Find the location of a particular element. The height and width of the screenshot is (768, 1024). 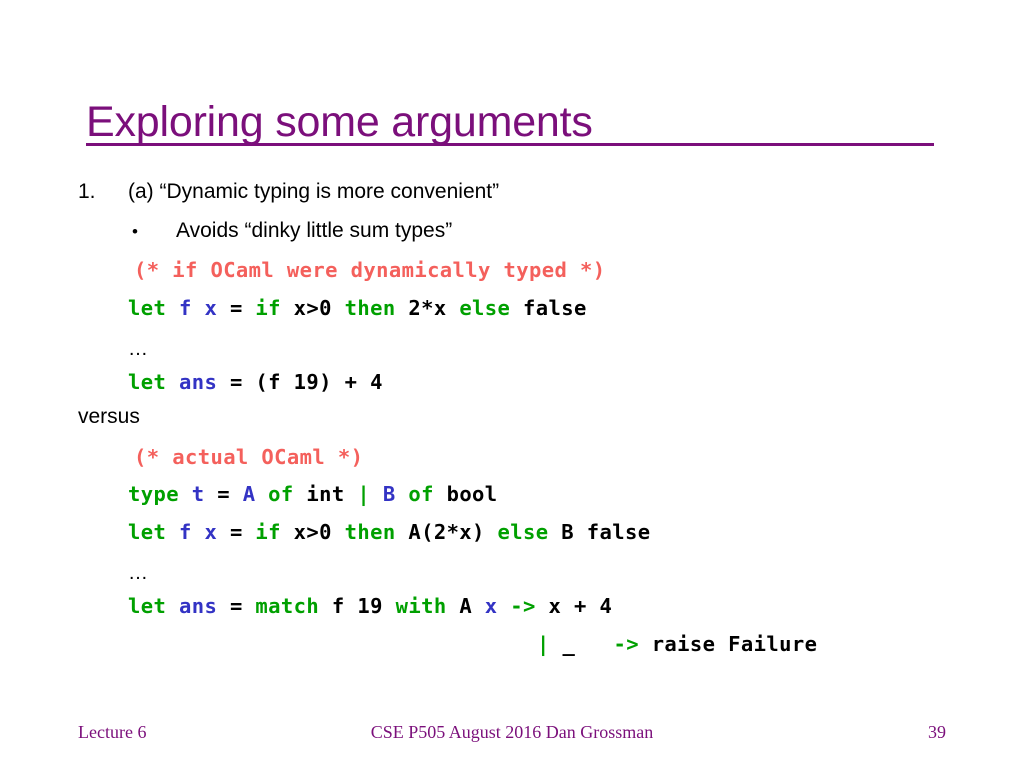

expr-body: = (f 19) + 4 is located at coordinates (306, 382).